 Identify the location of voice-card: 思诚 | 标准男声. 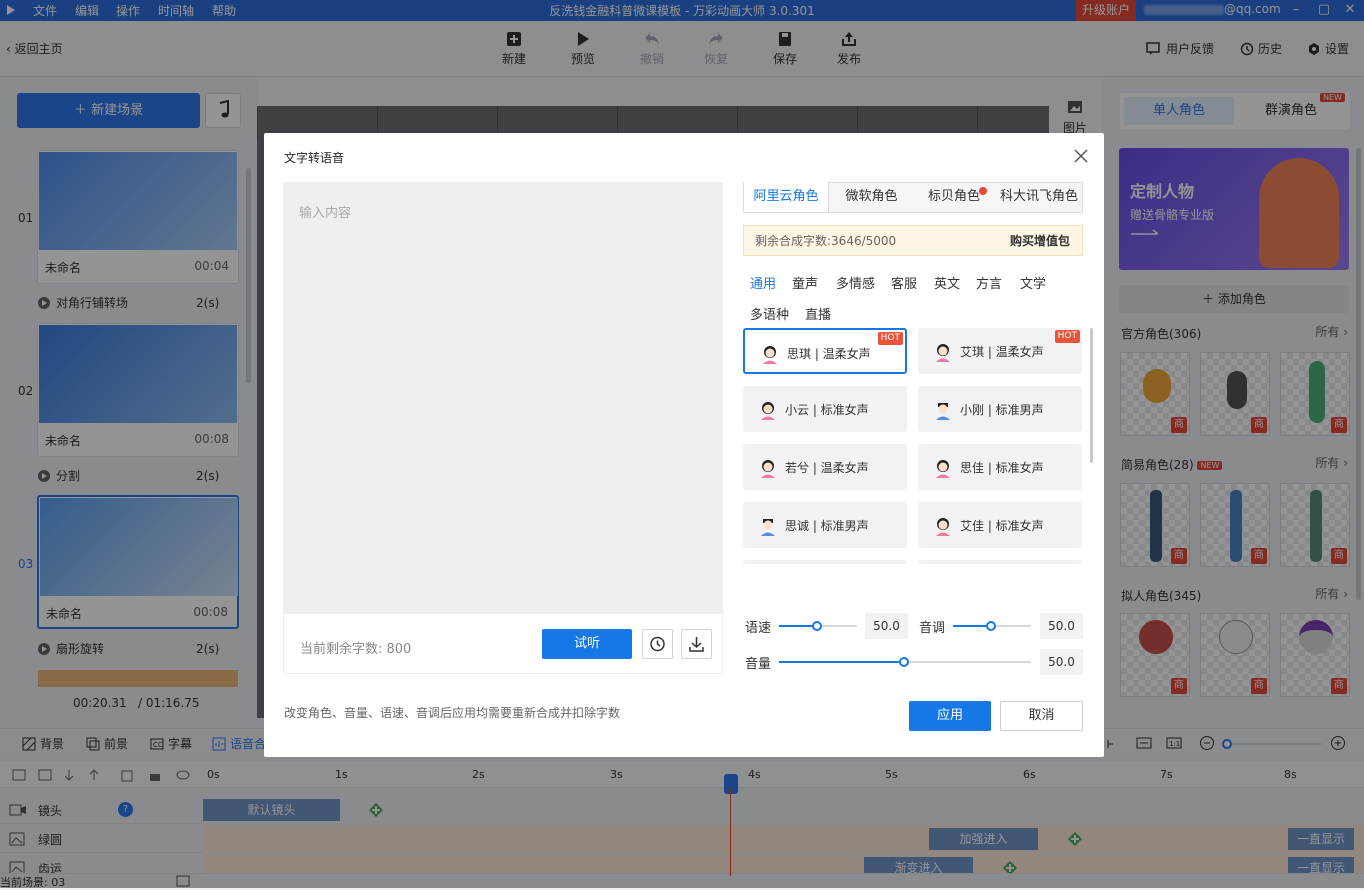
(825, 525).